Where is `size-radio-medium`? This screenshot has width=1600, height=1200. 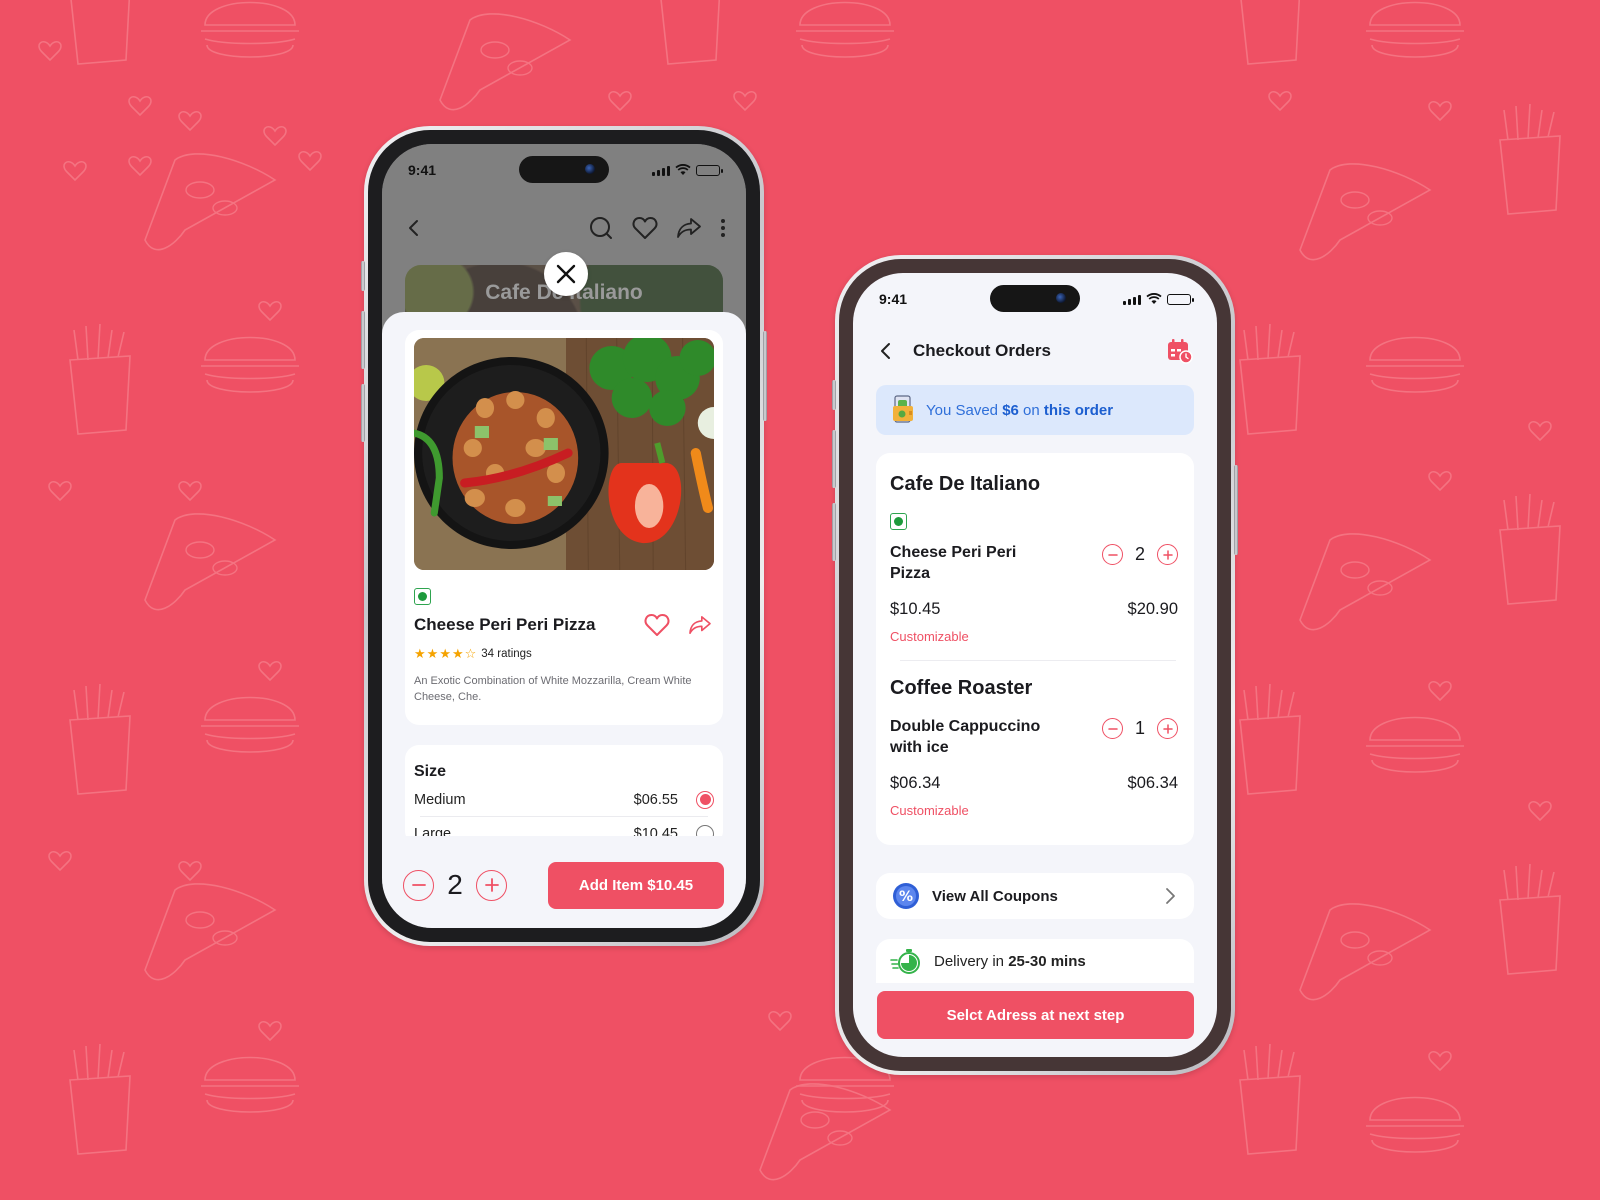 size-radio-medium is located at coordinates (705, 799).